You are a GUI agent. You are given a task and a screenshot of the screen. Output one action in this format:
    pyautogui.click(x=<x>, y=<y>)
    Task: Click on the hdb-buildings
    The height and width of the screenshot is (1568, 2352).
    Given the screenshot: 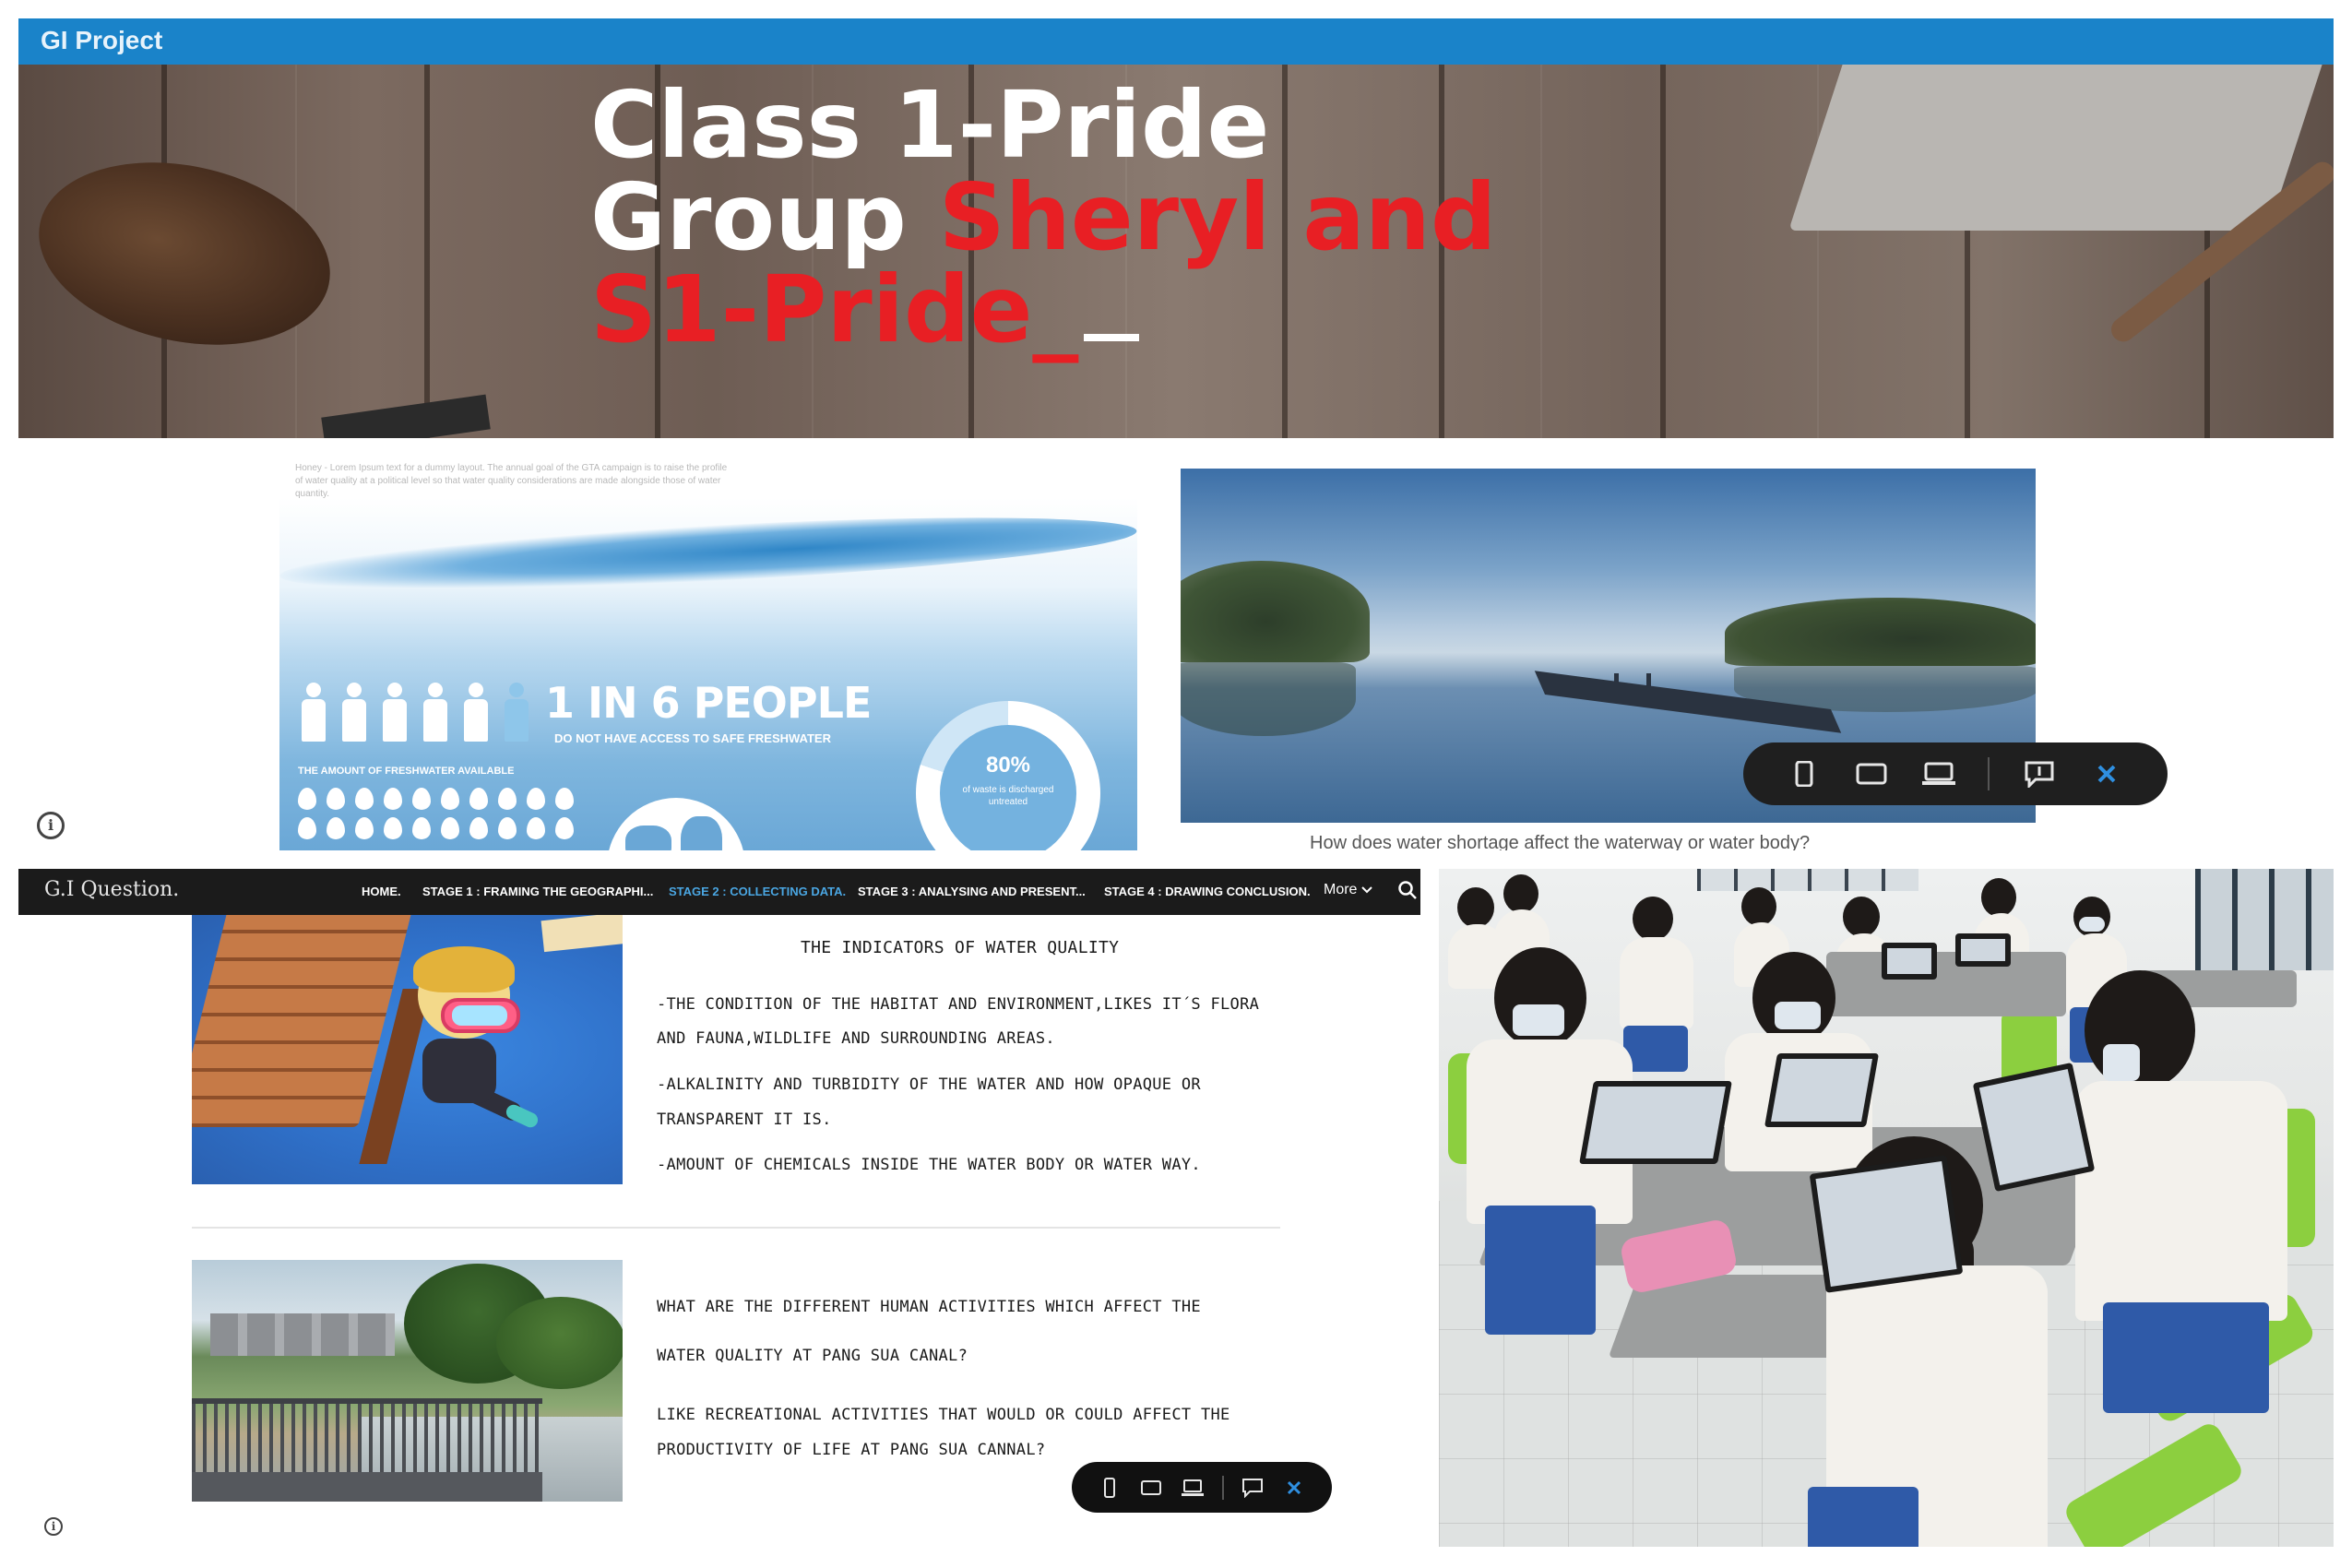 What is the action you would take?
    pyautogui.click(x=302, y=1334)
    